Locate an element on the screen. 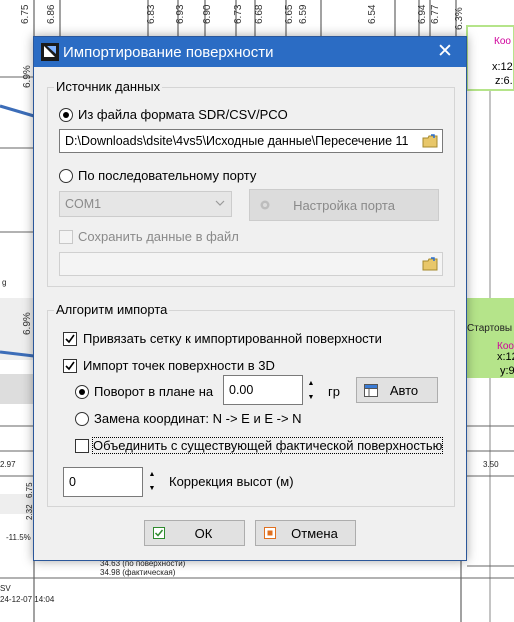  bg-top-value: 6.68 is located at coordinates (259, 14).